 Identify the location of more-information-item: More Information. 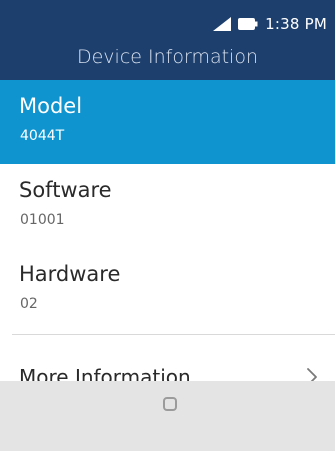
(167, 362).